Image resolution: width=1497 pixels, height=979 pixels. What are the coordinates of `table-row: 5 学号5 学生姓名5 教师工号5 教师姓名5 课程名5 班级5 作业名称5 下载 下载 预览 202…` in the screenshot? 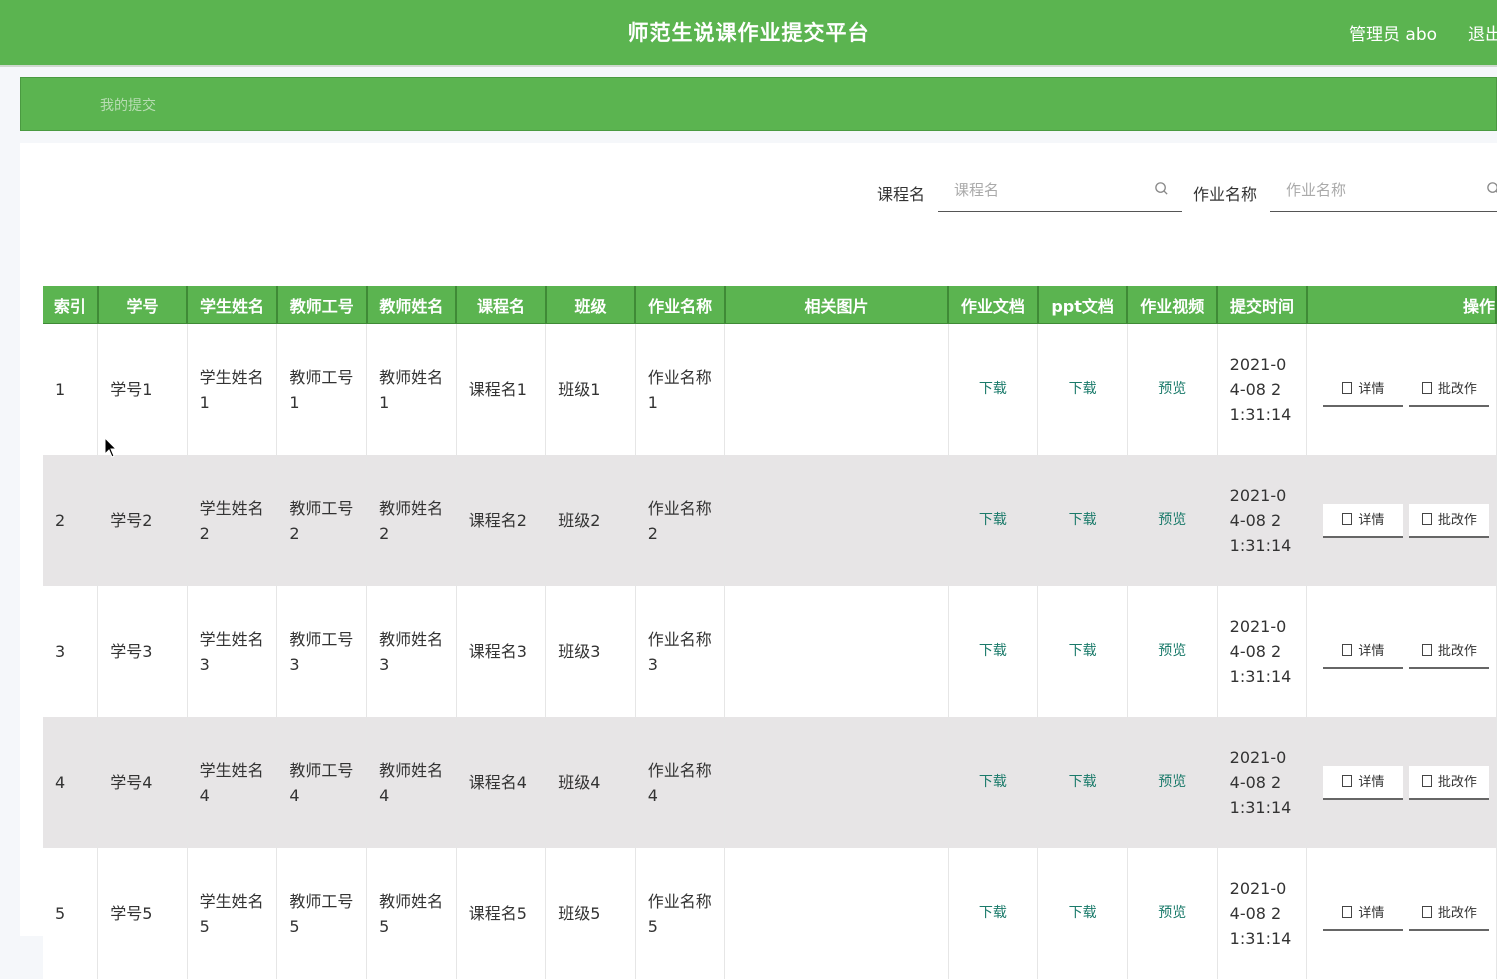 It's located at (770, 913).